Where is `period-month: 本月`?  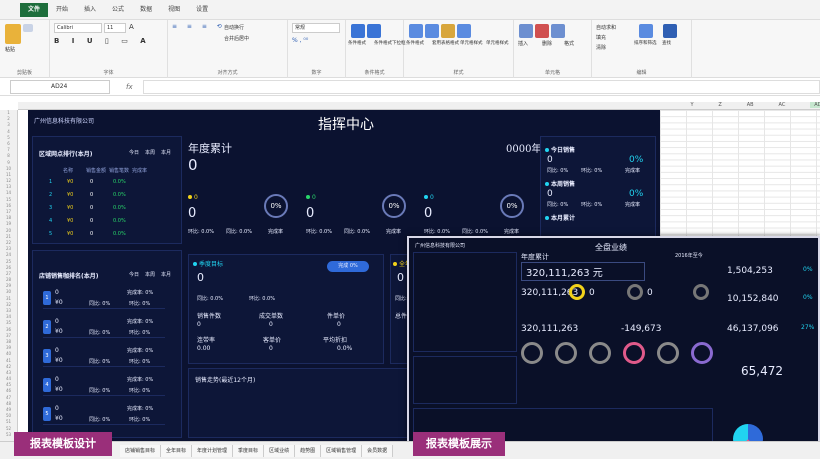
period-month: 本月 is located at coordinates (166, 152).